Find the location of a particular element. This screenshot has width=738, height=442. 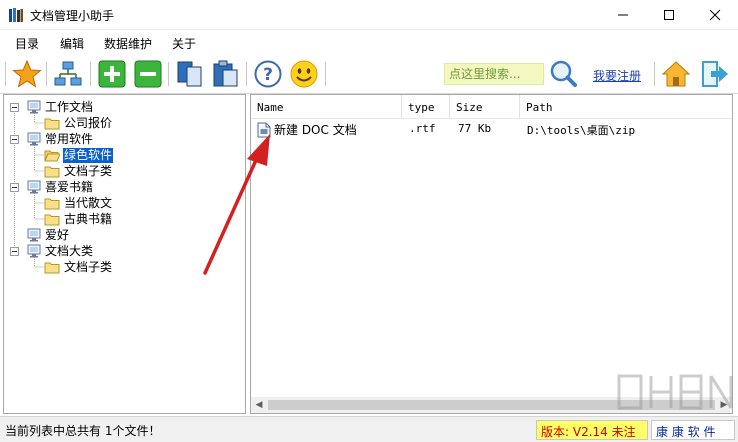

maximize-button is located at coordinates (669, 15).